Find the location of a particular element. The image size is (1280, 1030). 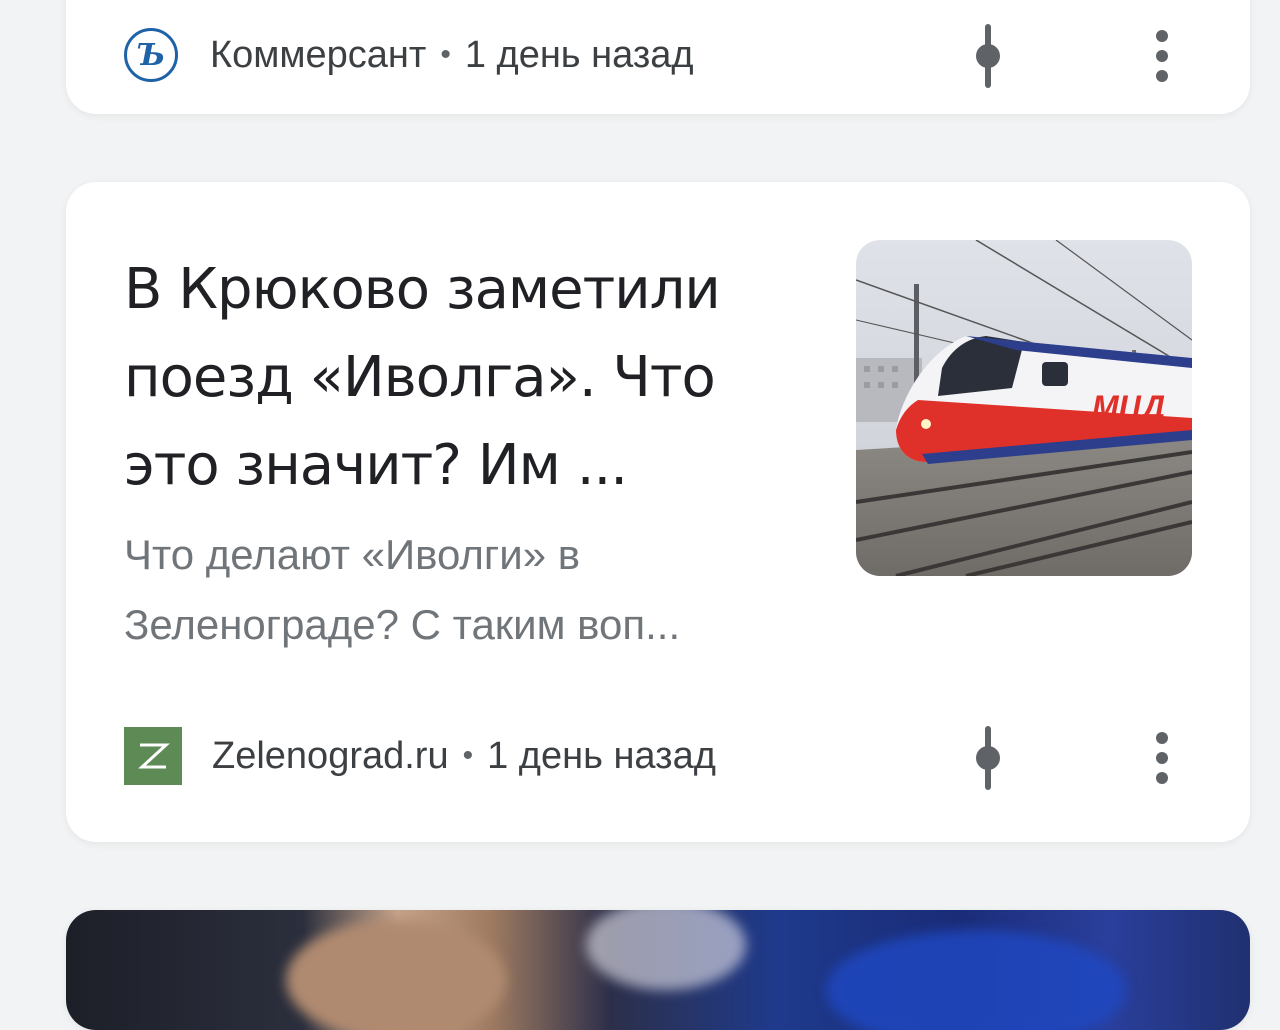

source-name: Коммерсант is located at coordinates (318, 54).